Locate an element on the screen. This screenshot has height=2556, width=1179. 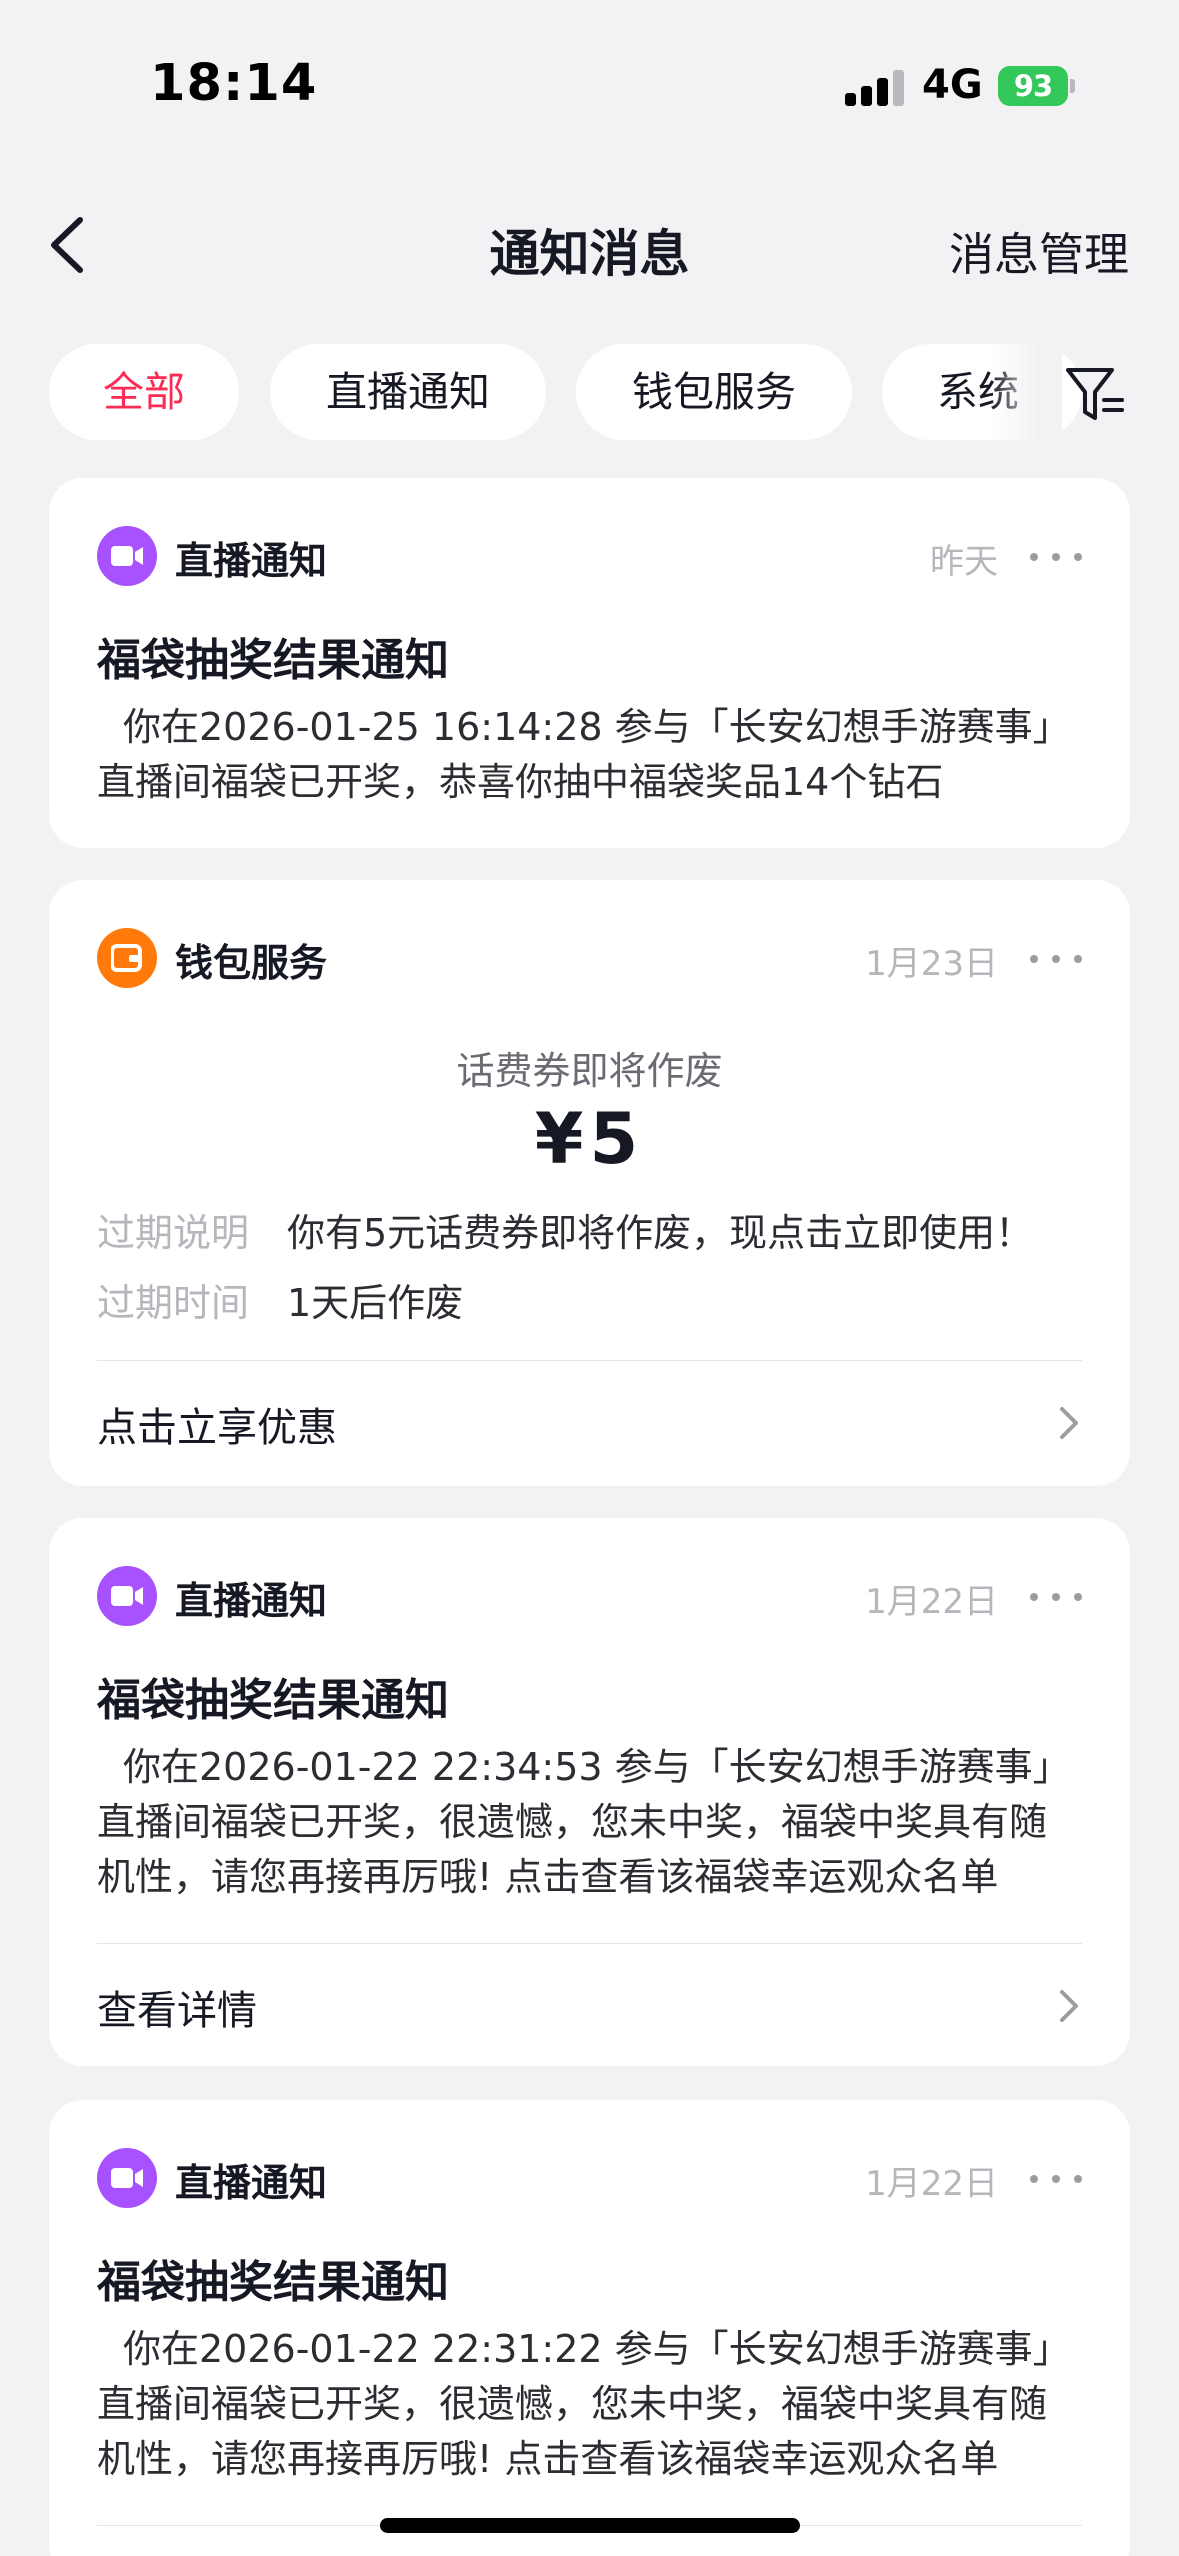
field-value: 你有5元话费券即将作废，现点击立即使用！ is located at coordinates (660, 1233).